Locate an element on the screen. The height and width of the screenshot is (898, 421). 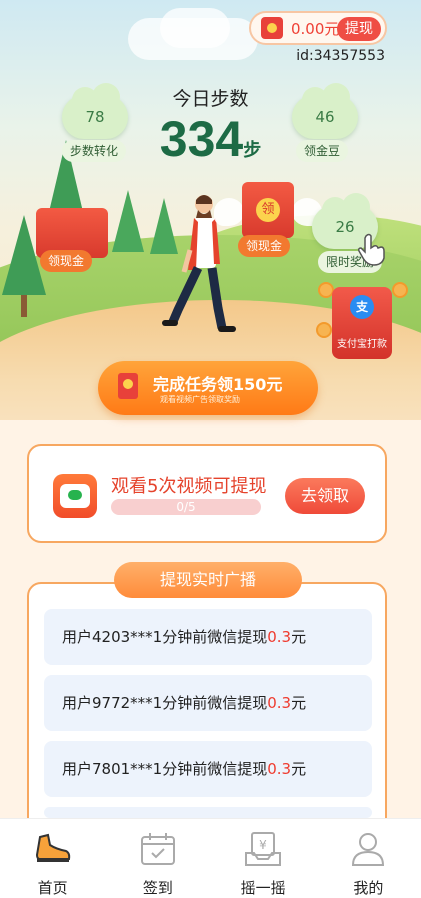
nav-checkin: 签到 is located at coordinates (157, 858).